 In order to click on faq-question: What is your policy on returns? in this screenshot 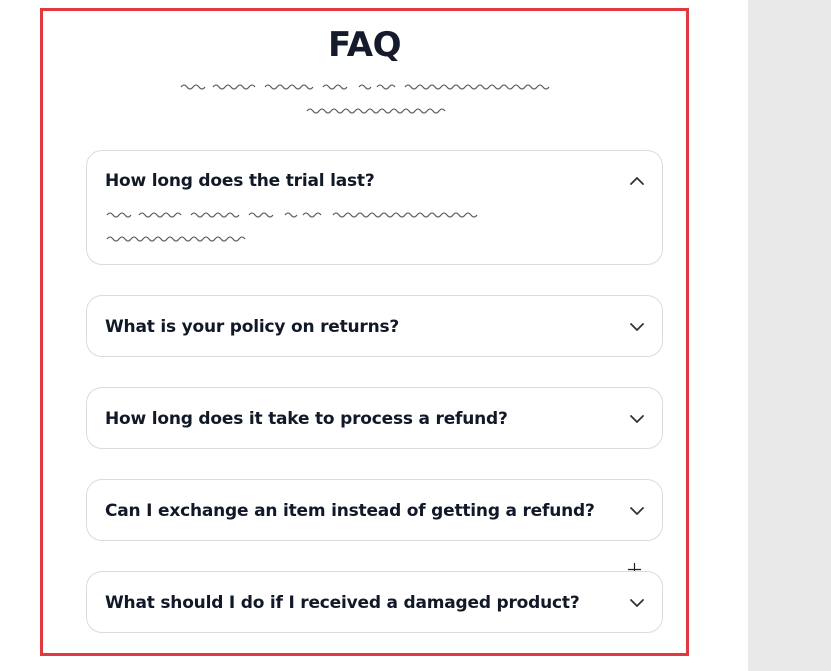, I will do `click(252, 327)`.